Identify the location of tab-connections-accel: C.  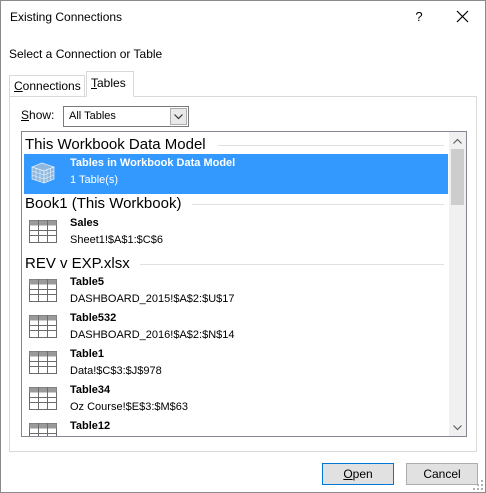
(18, 86).